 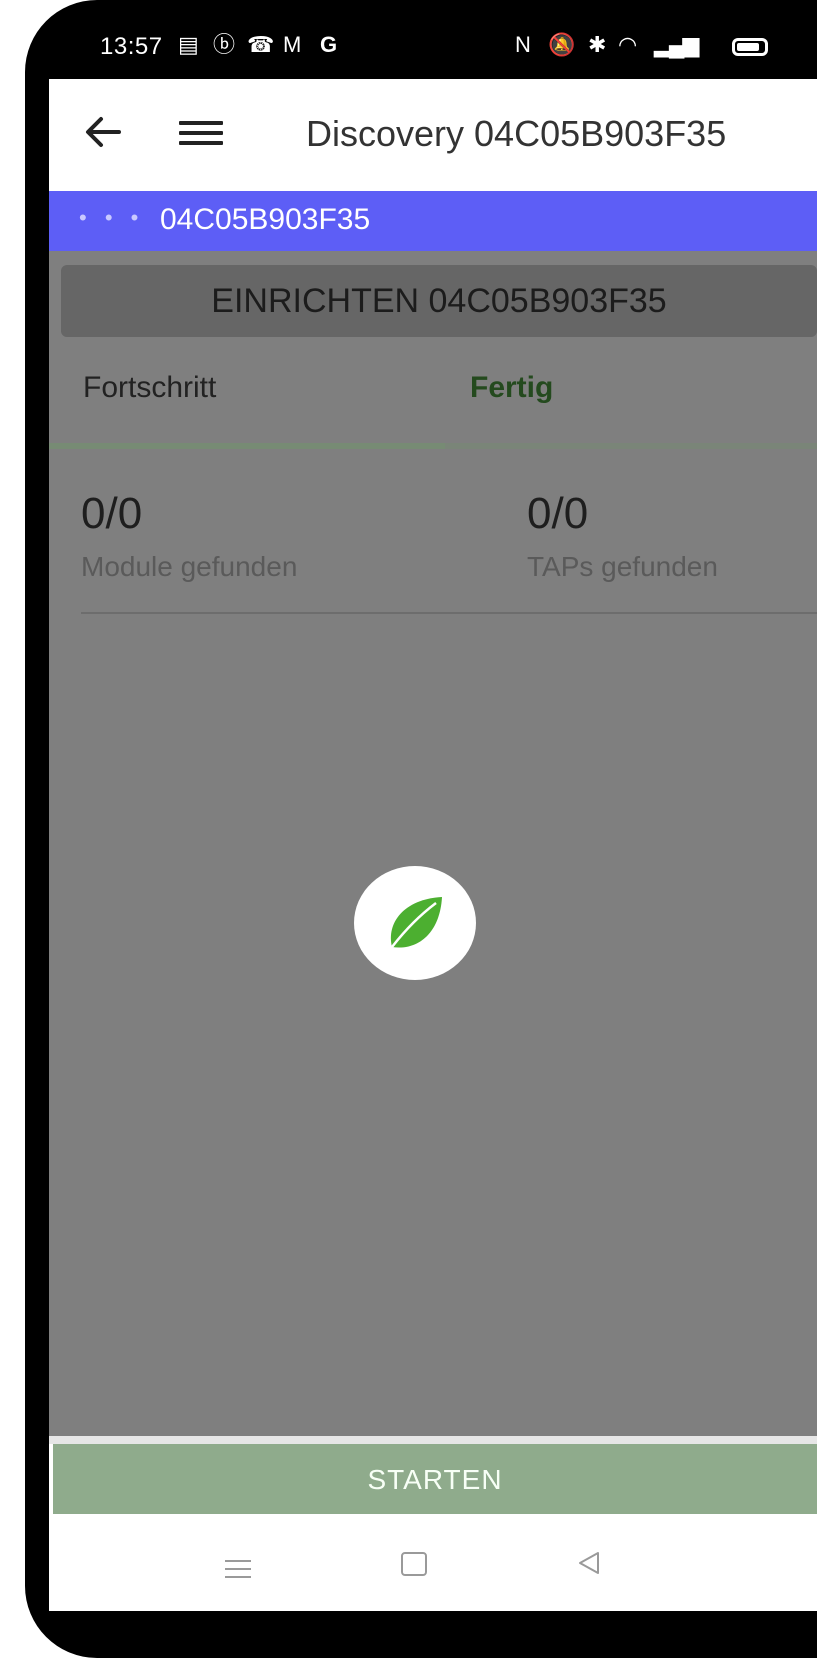 I want to click on wifi-icon: ◠, so click(x=628, y=44).